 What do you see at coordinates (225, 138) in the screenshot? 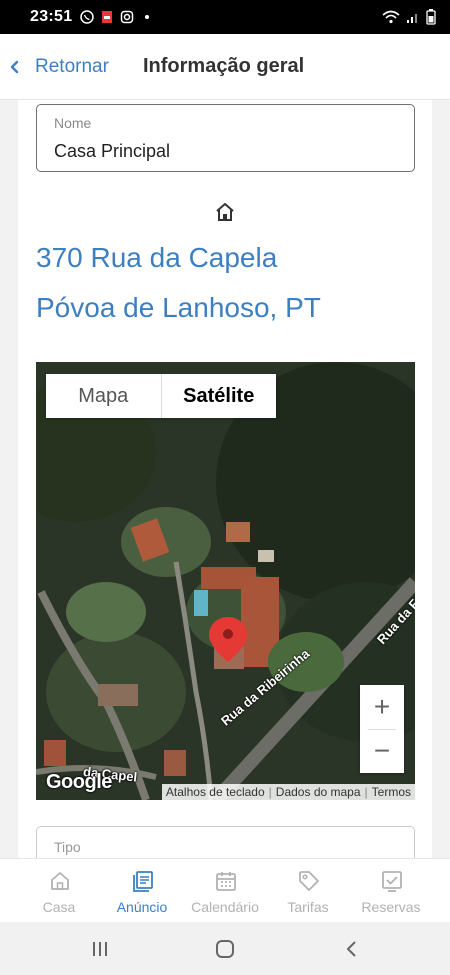
I see `name-field: Nome Casa Principal` at bounding box center [225, 138].